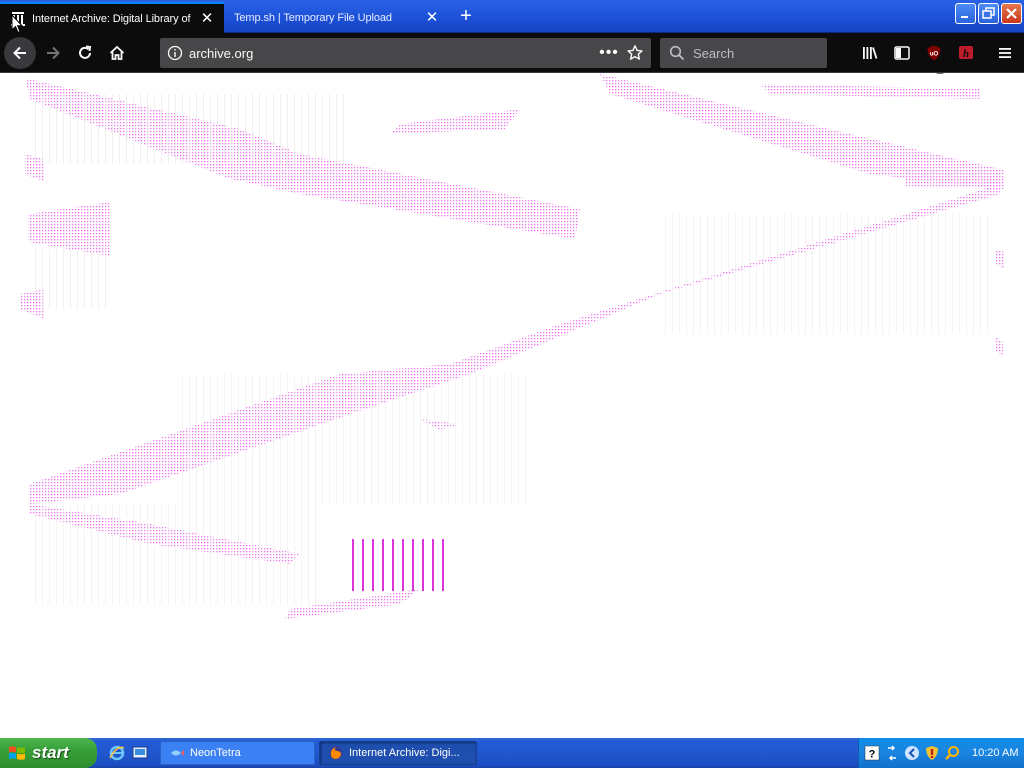 Image resolution: width=1024 pixels, height=768 pixels. I want to click on search-icon, so click(677, 53).